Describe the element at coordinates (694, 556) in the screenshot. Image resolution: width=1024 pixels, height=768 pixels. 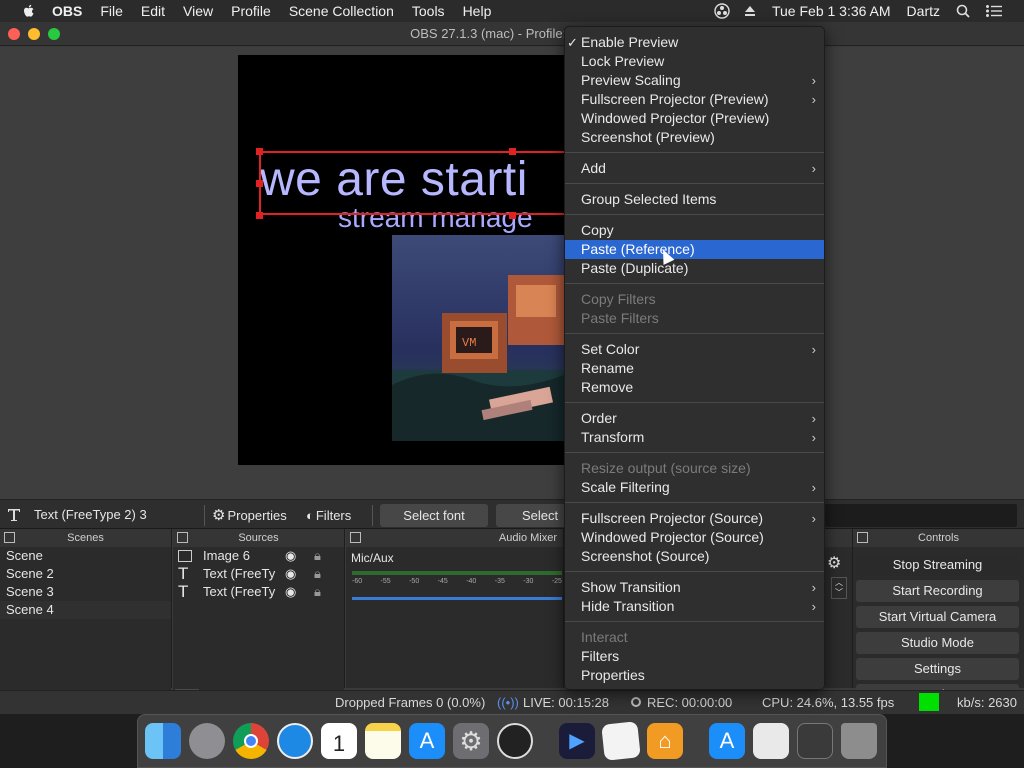
I see `menu-item-screenshot-source: Screenshot (Source)` at that location.